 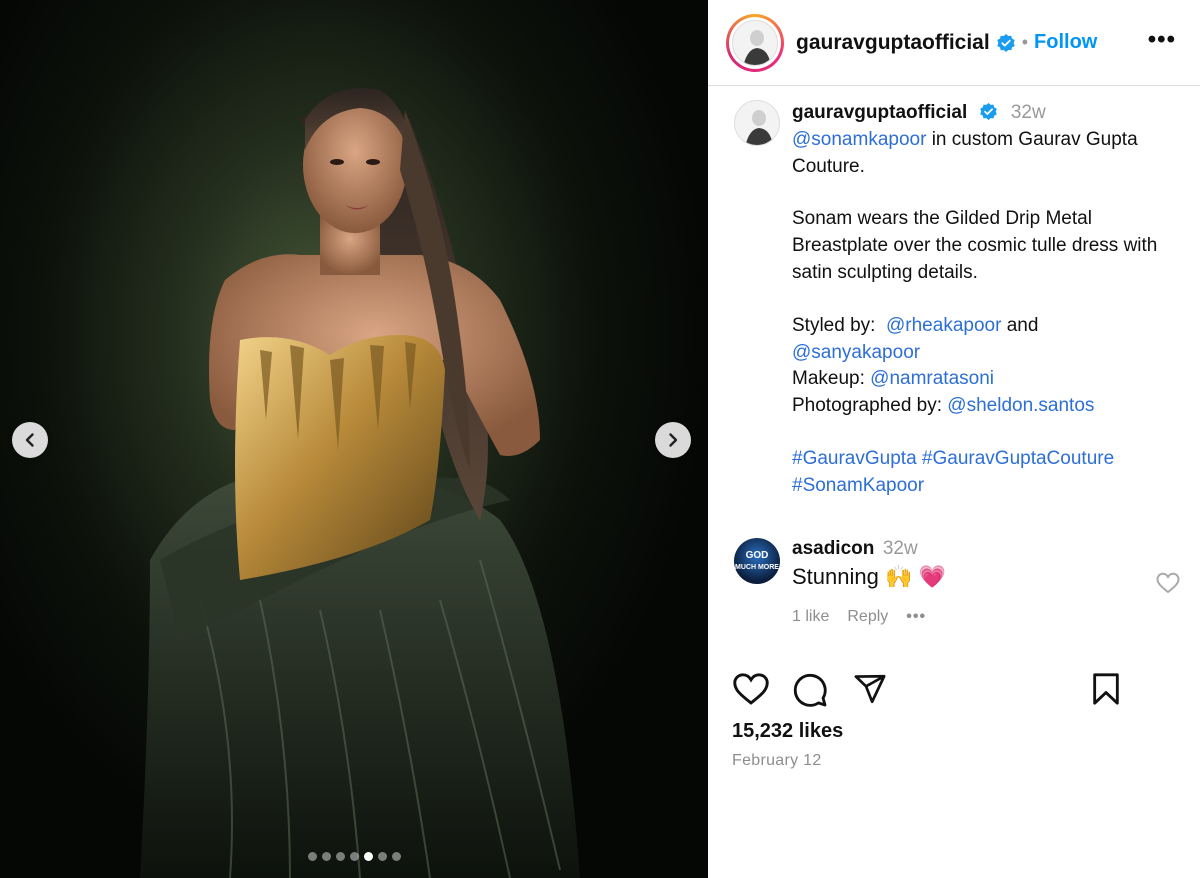 I want to click on avatar, so click(x=755, y=42).